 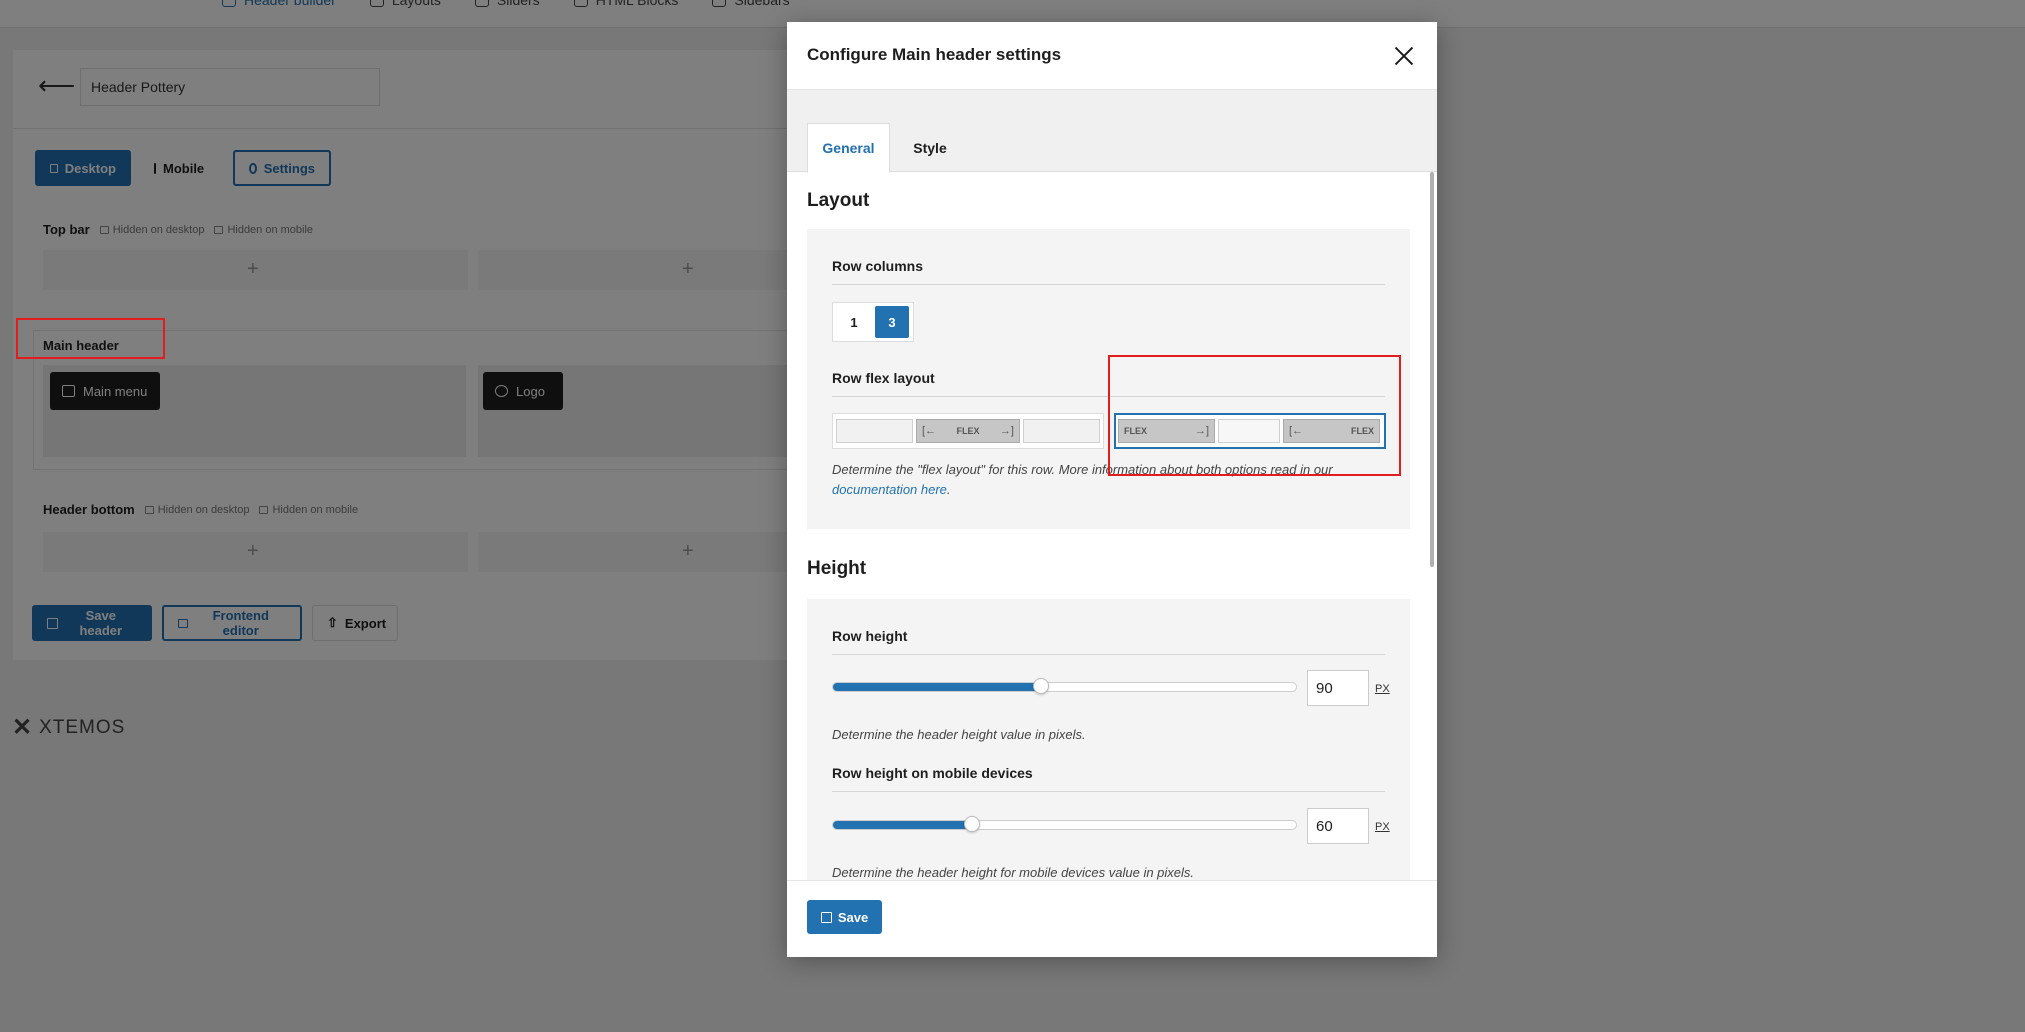 I want to click on flex-layout-option-2: FLEX →] [← FLEX, so click(x=1250, y=431).